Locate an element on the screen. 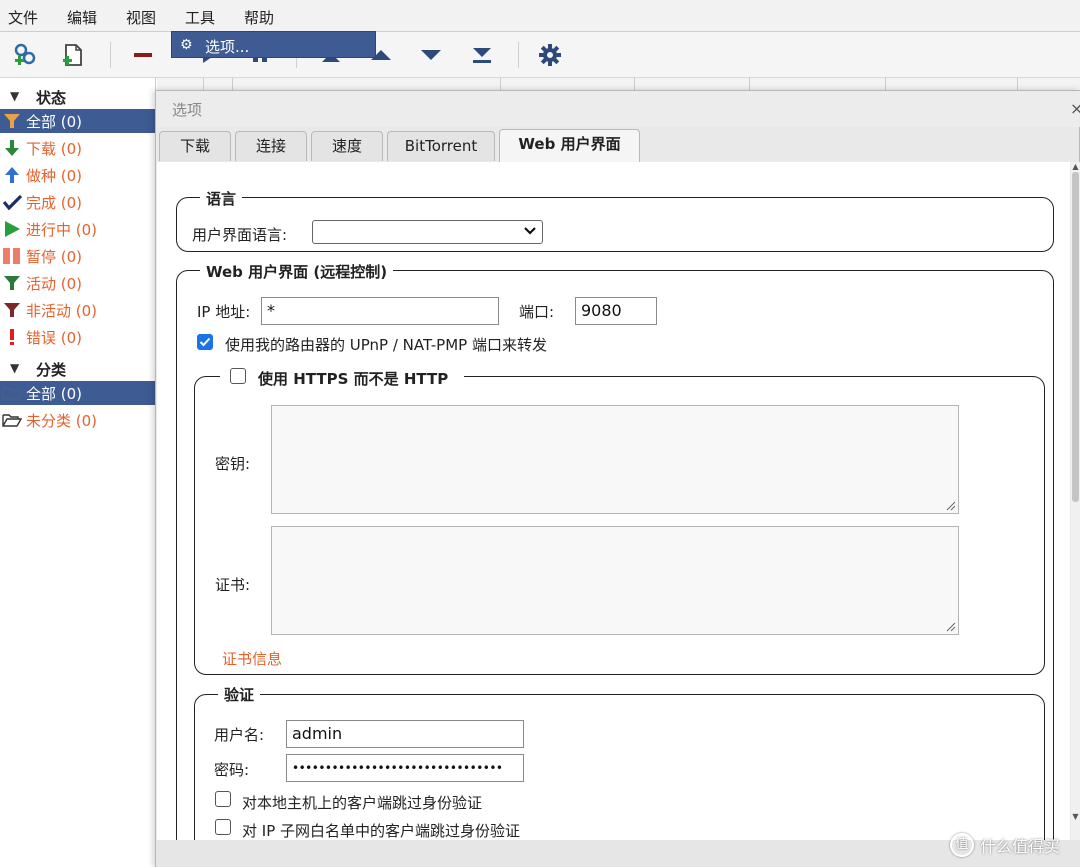 This screenshot has height=867, width=1080. remove-button is located at coordinates (143, 55).